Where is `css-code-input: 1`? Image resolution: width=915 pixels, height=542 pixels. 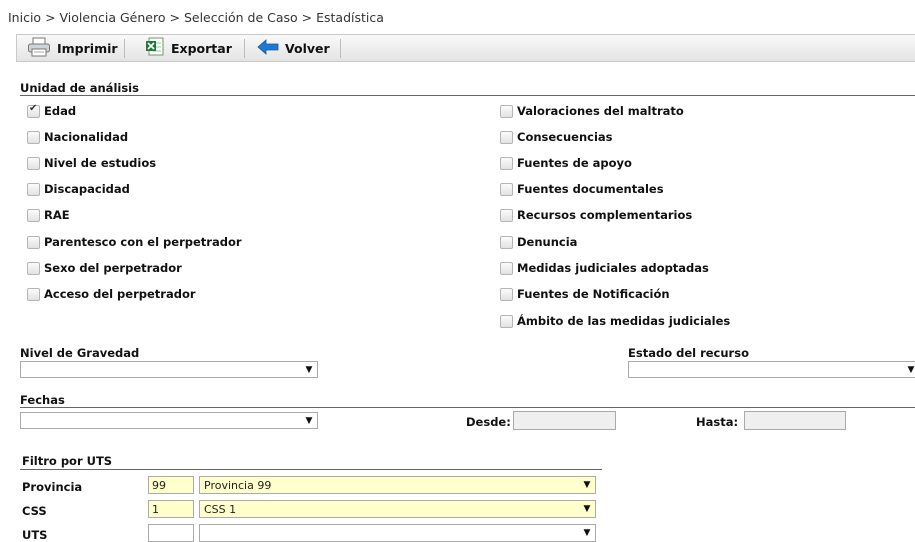 css-code-input: 1 is located at coordinates (171, 509).